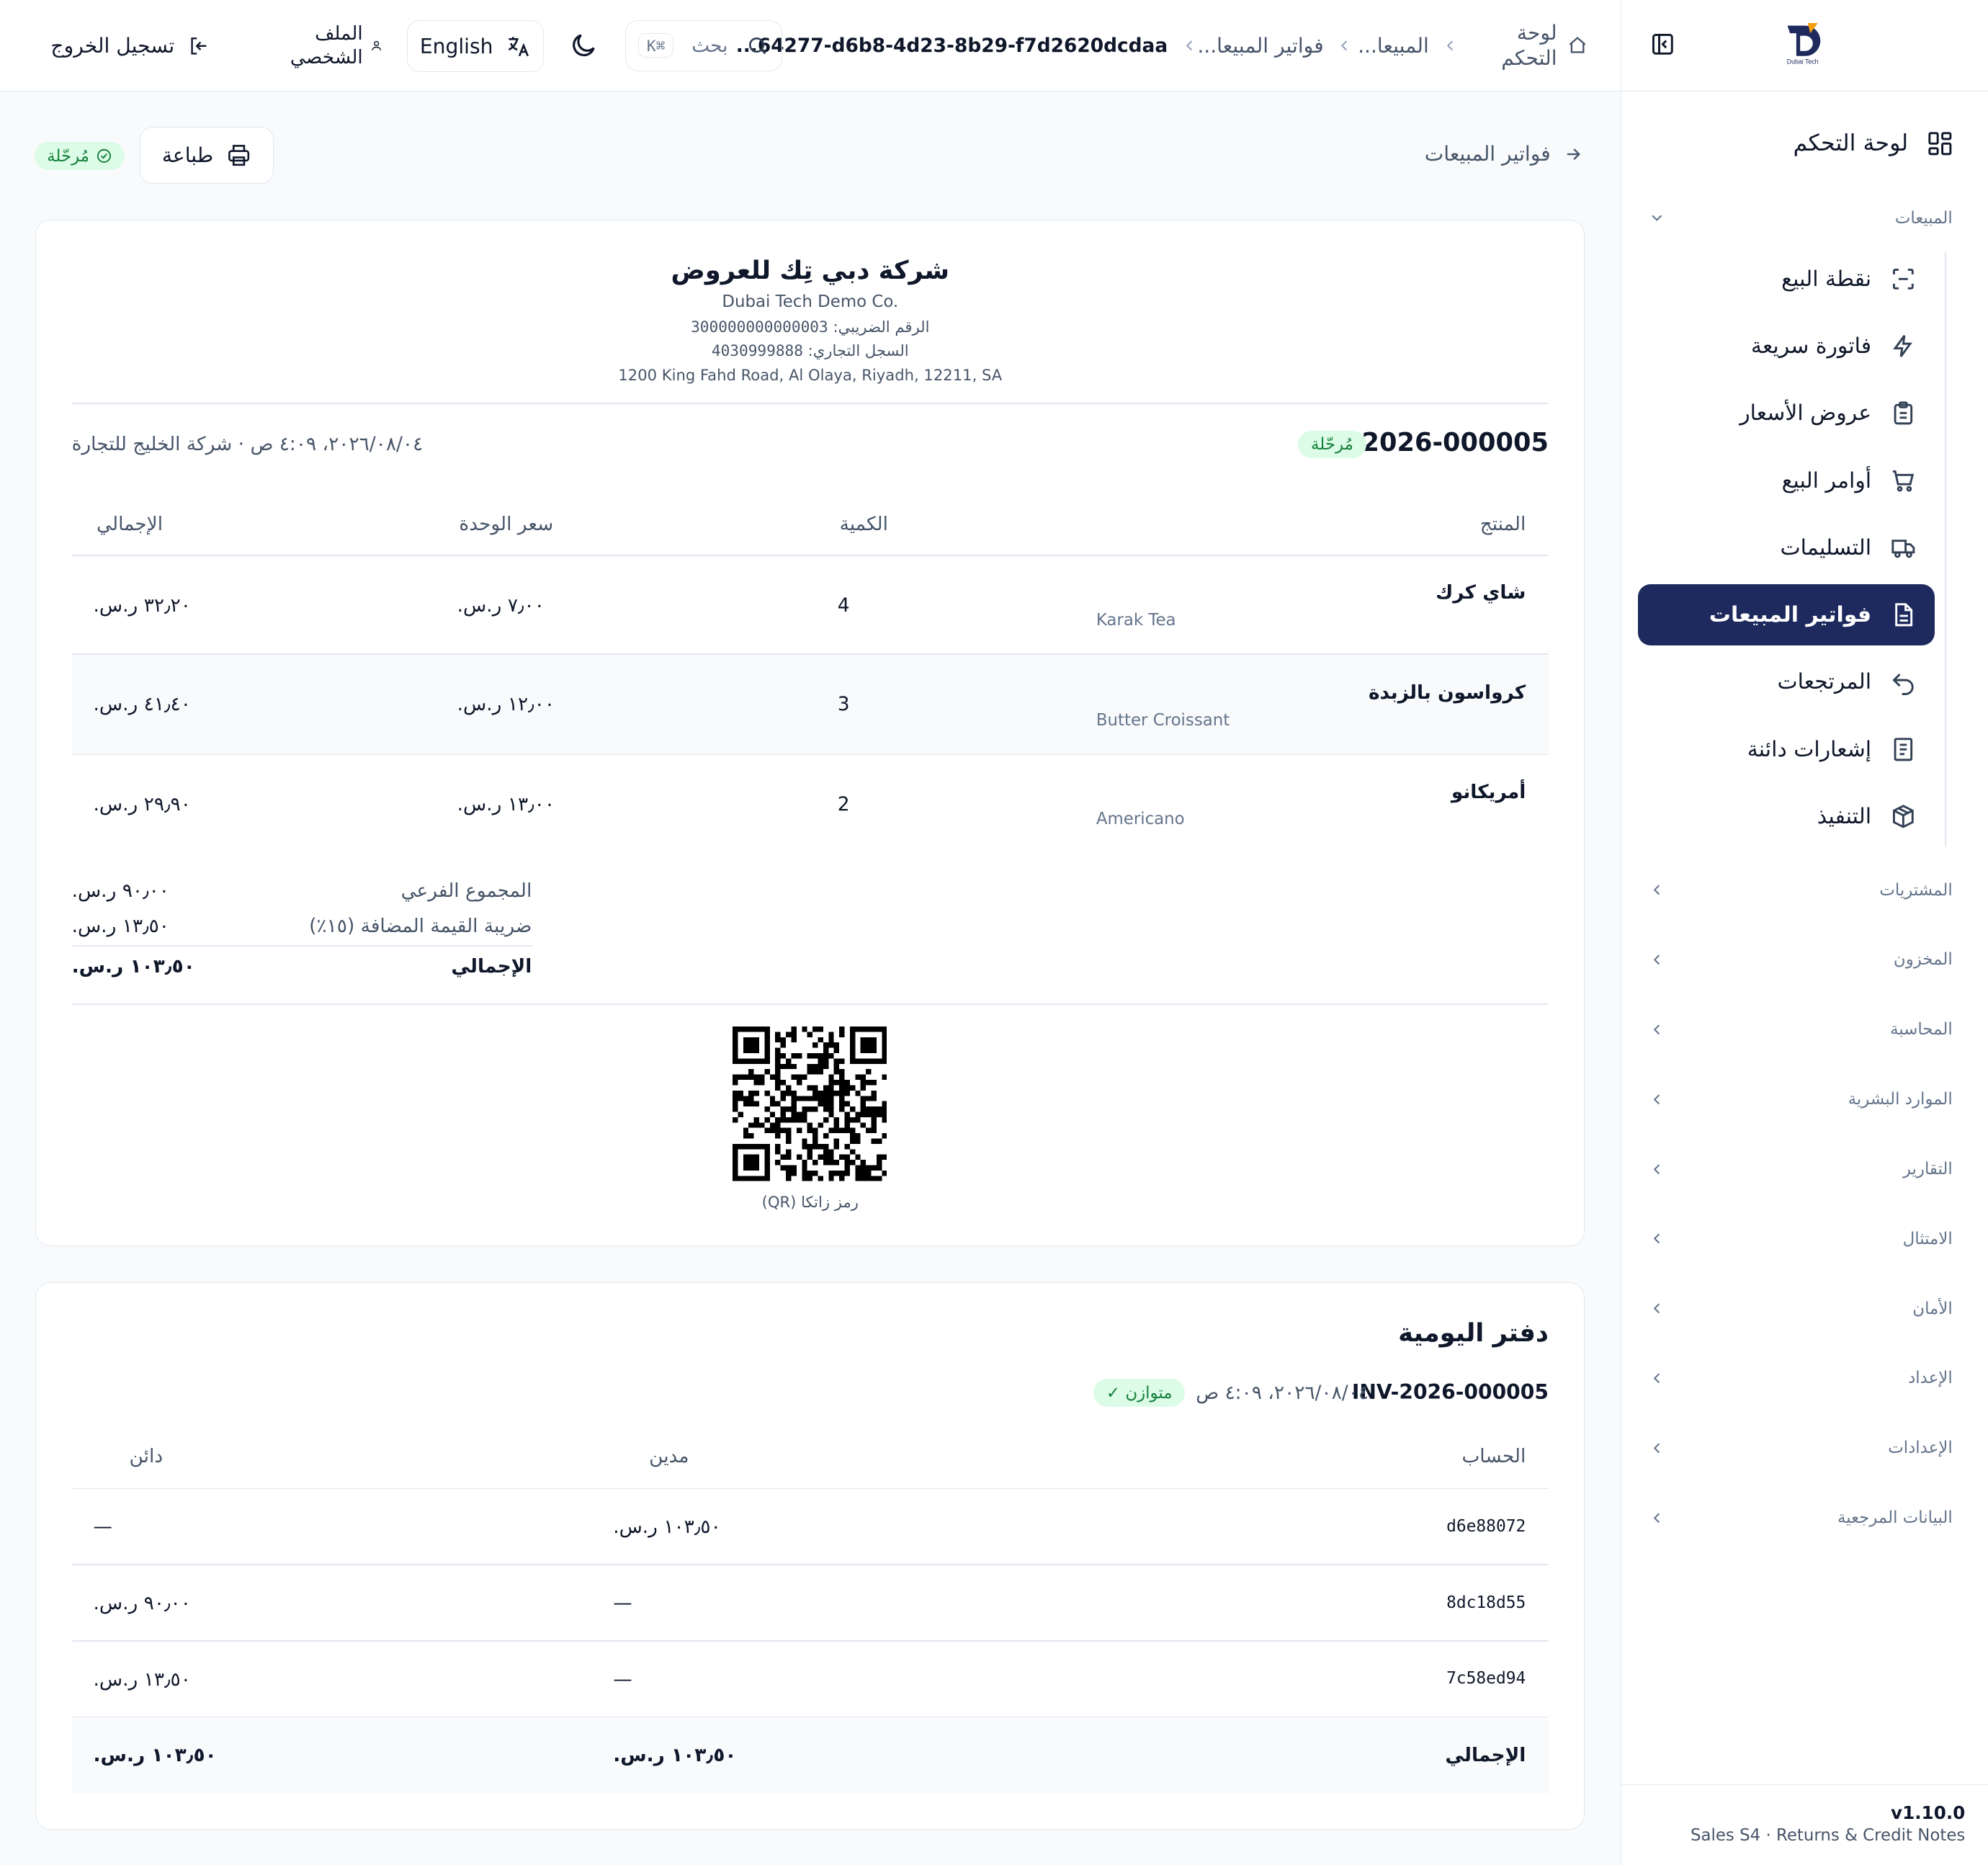 This screenshot has height=1865, width=1988. I want to click on sidebar-group-setup: الإعداد, so click(1801, 1378).